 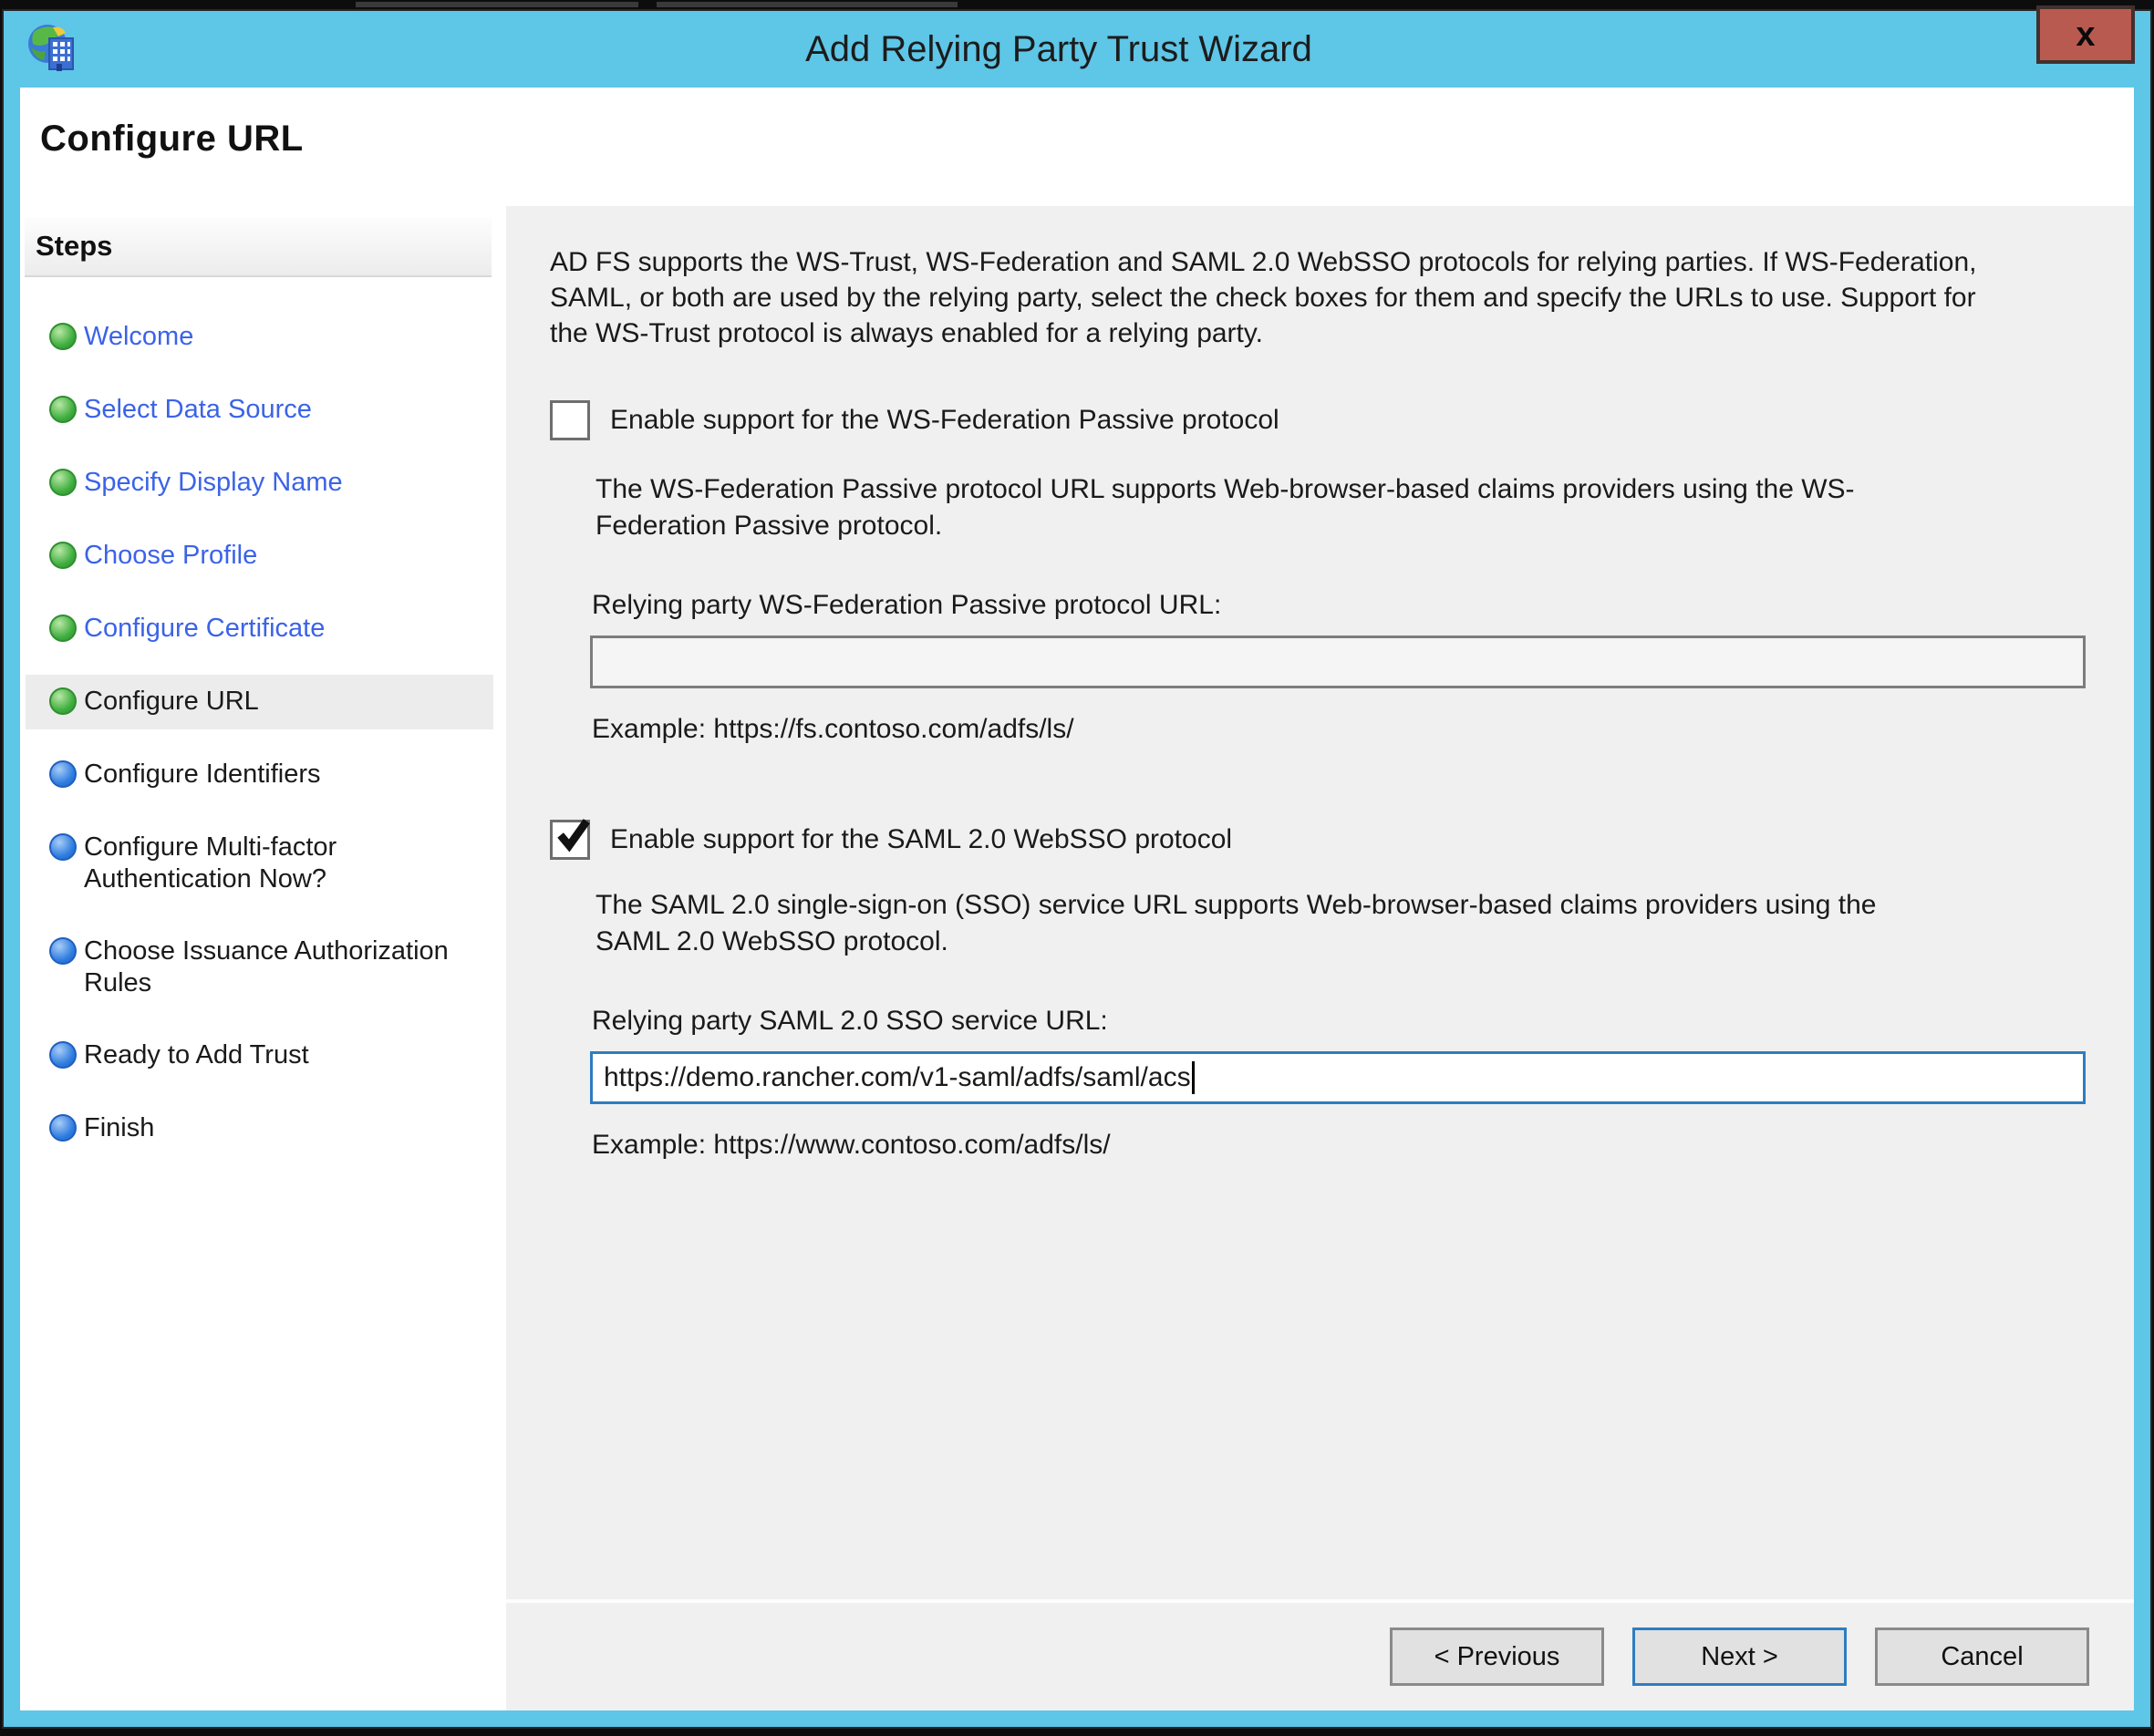 I want to click on sidebar-step-label: Select Data Source, so click(x=198, y=409).